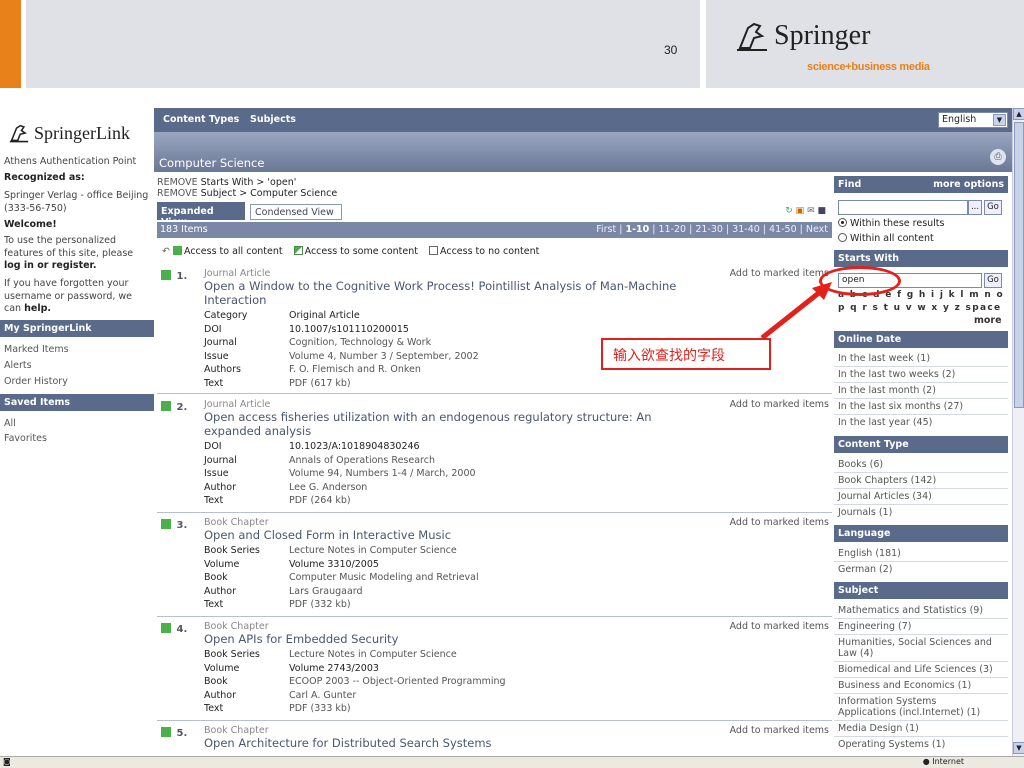 The image size is (1024, 768). I want to click on login-register-link: log in or register., so click(50, 265).